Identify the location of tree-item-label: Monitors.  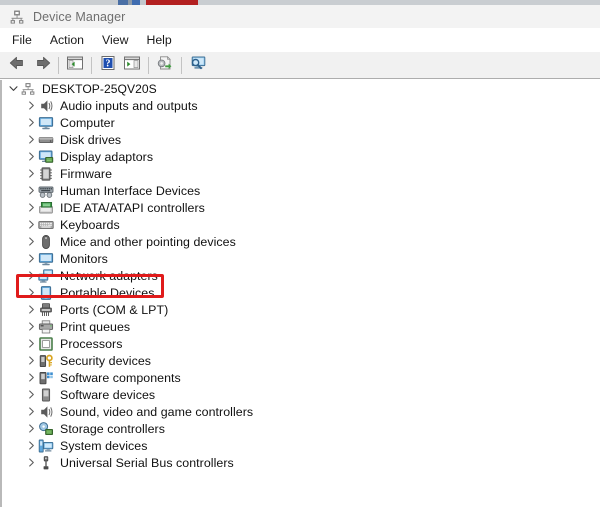
(84, 258).